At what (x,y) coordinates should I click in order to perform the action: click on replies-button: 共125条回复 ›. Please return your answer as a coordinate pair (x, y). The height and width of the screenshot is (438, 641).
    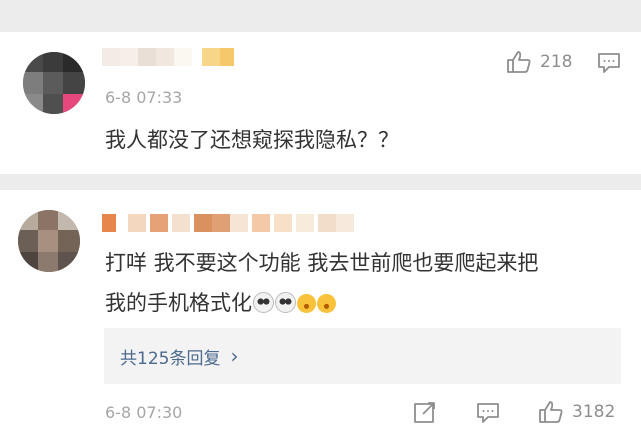
    Looking at the image, I should click on (362, 356).